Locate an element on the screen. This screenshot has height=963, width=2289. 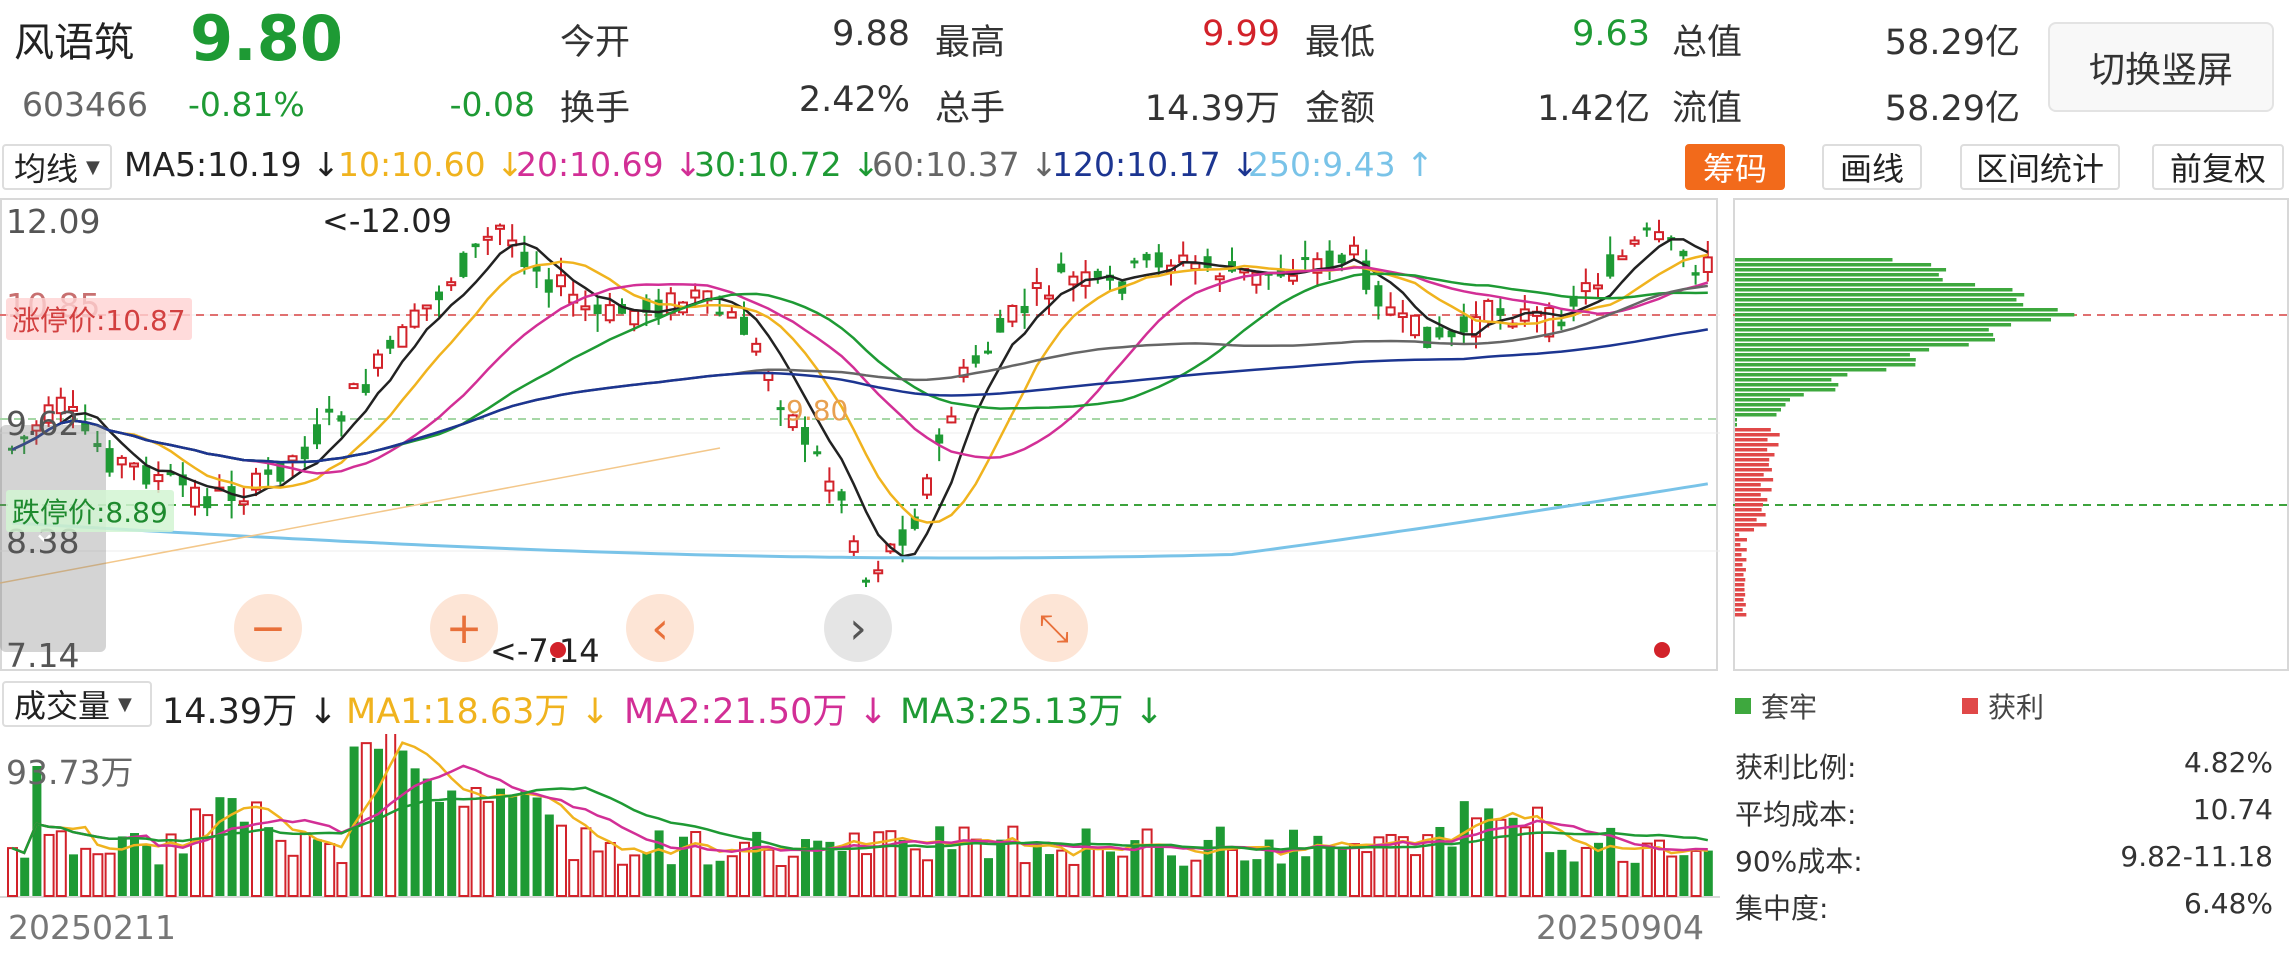
volume-label: 总手 is located at coordinates (970, 109).